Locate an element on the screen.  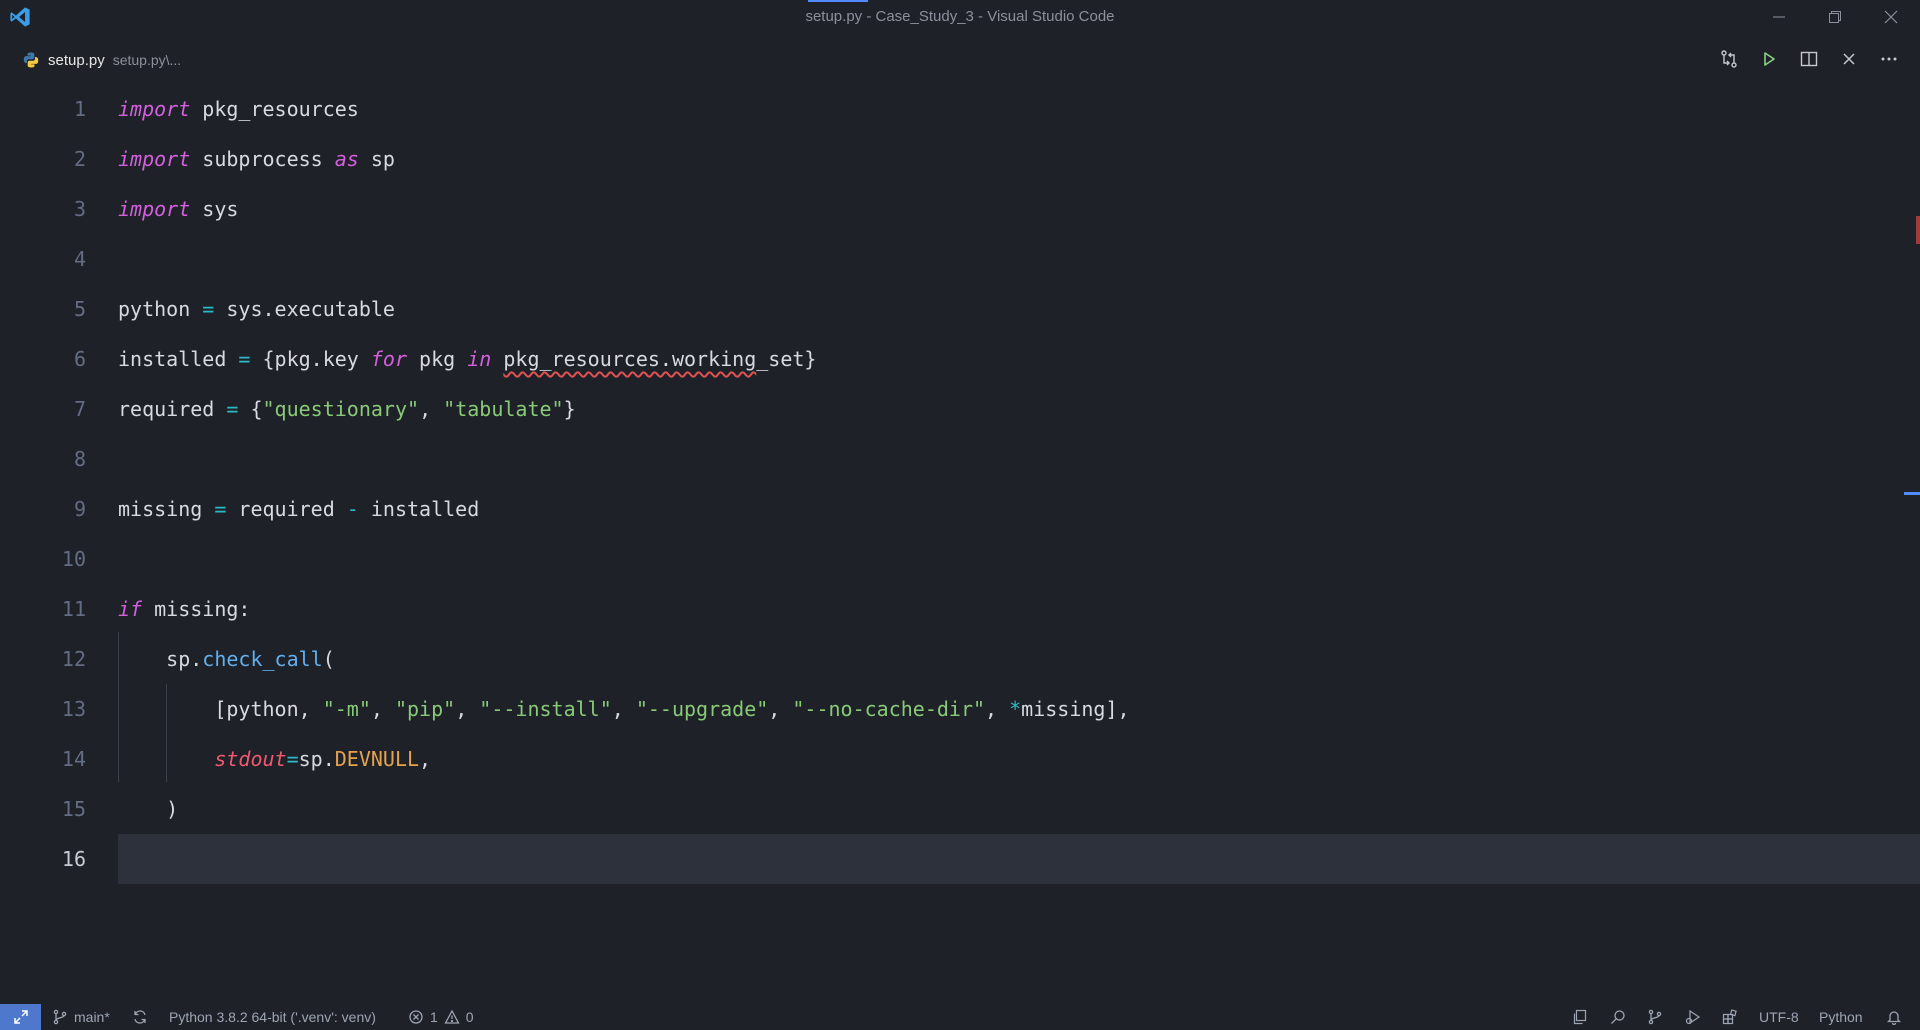
code-line: 14 stdout=sp.DEVNULL, is located at coordinates (960, 759).